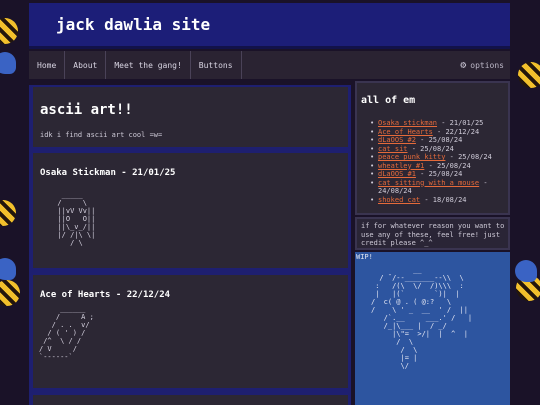 The image size is (540, 405). Describe the element at coordinates (105, 295) in the screenshot. I see `art-entry-title: Ace of Hearts - 22/12/24` at that location.